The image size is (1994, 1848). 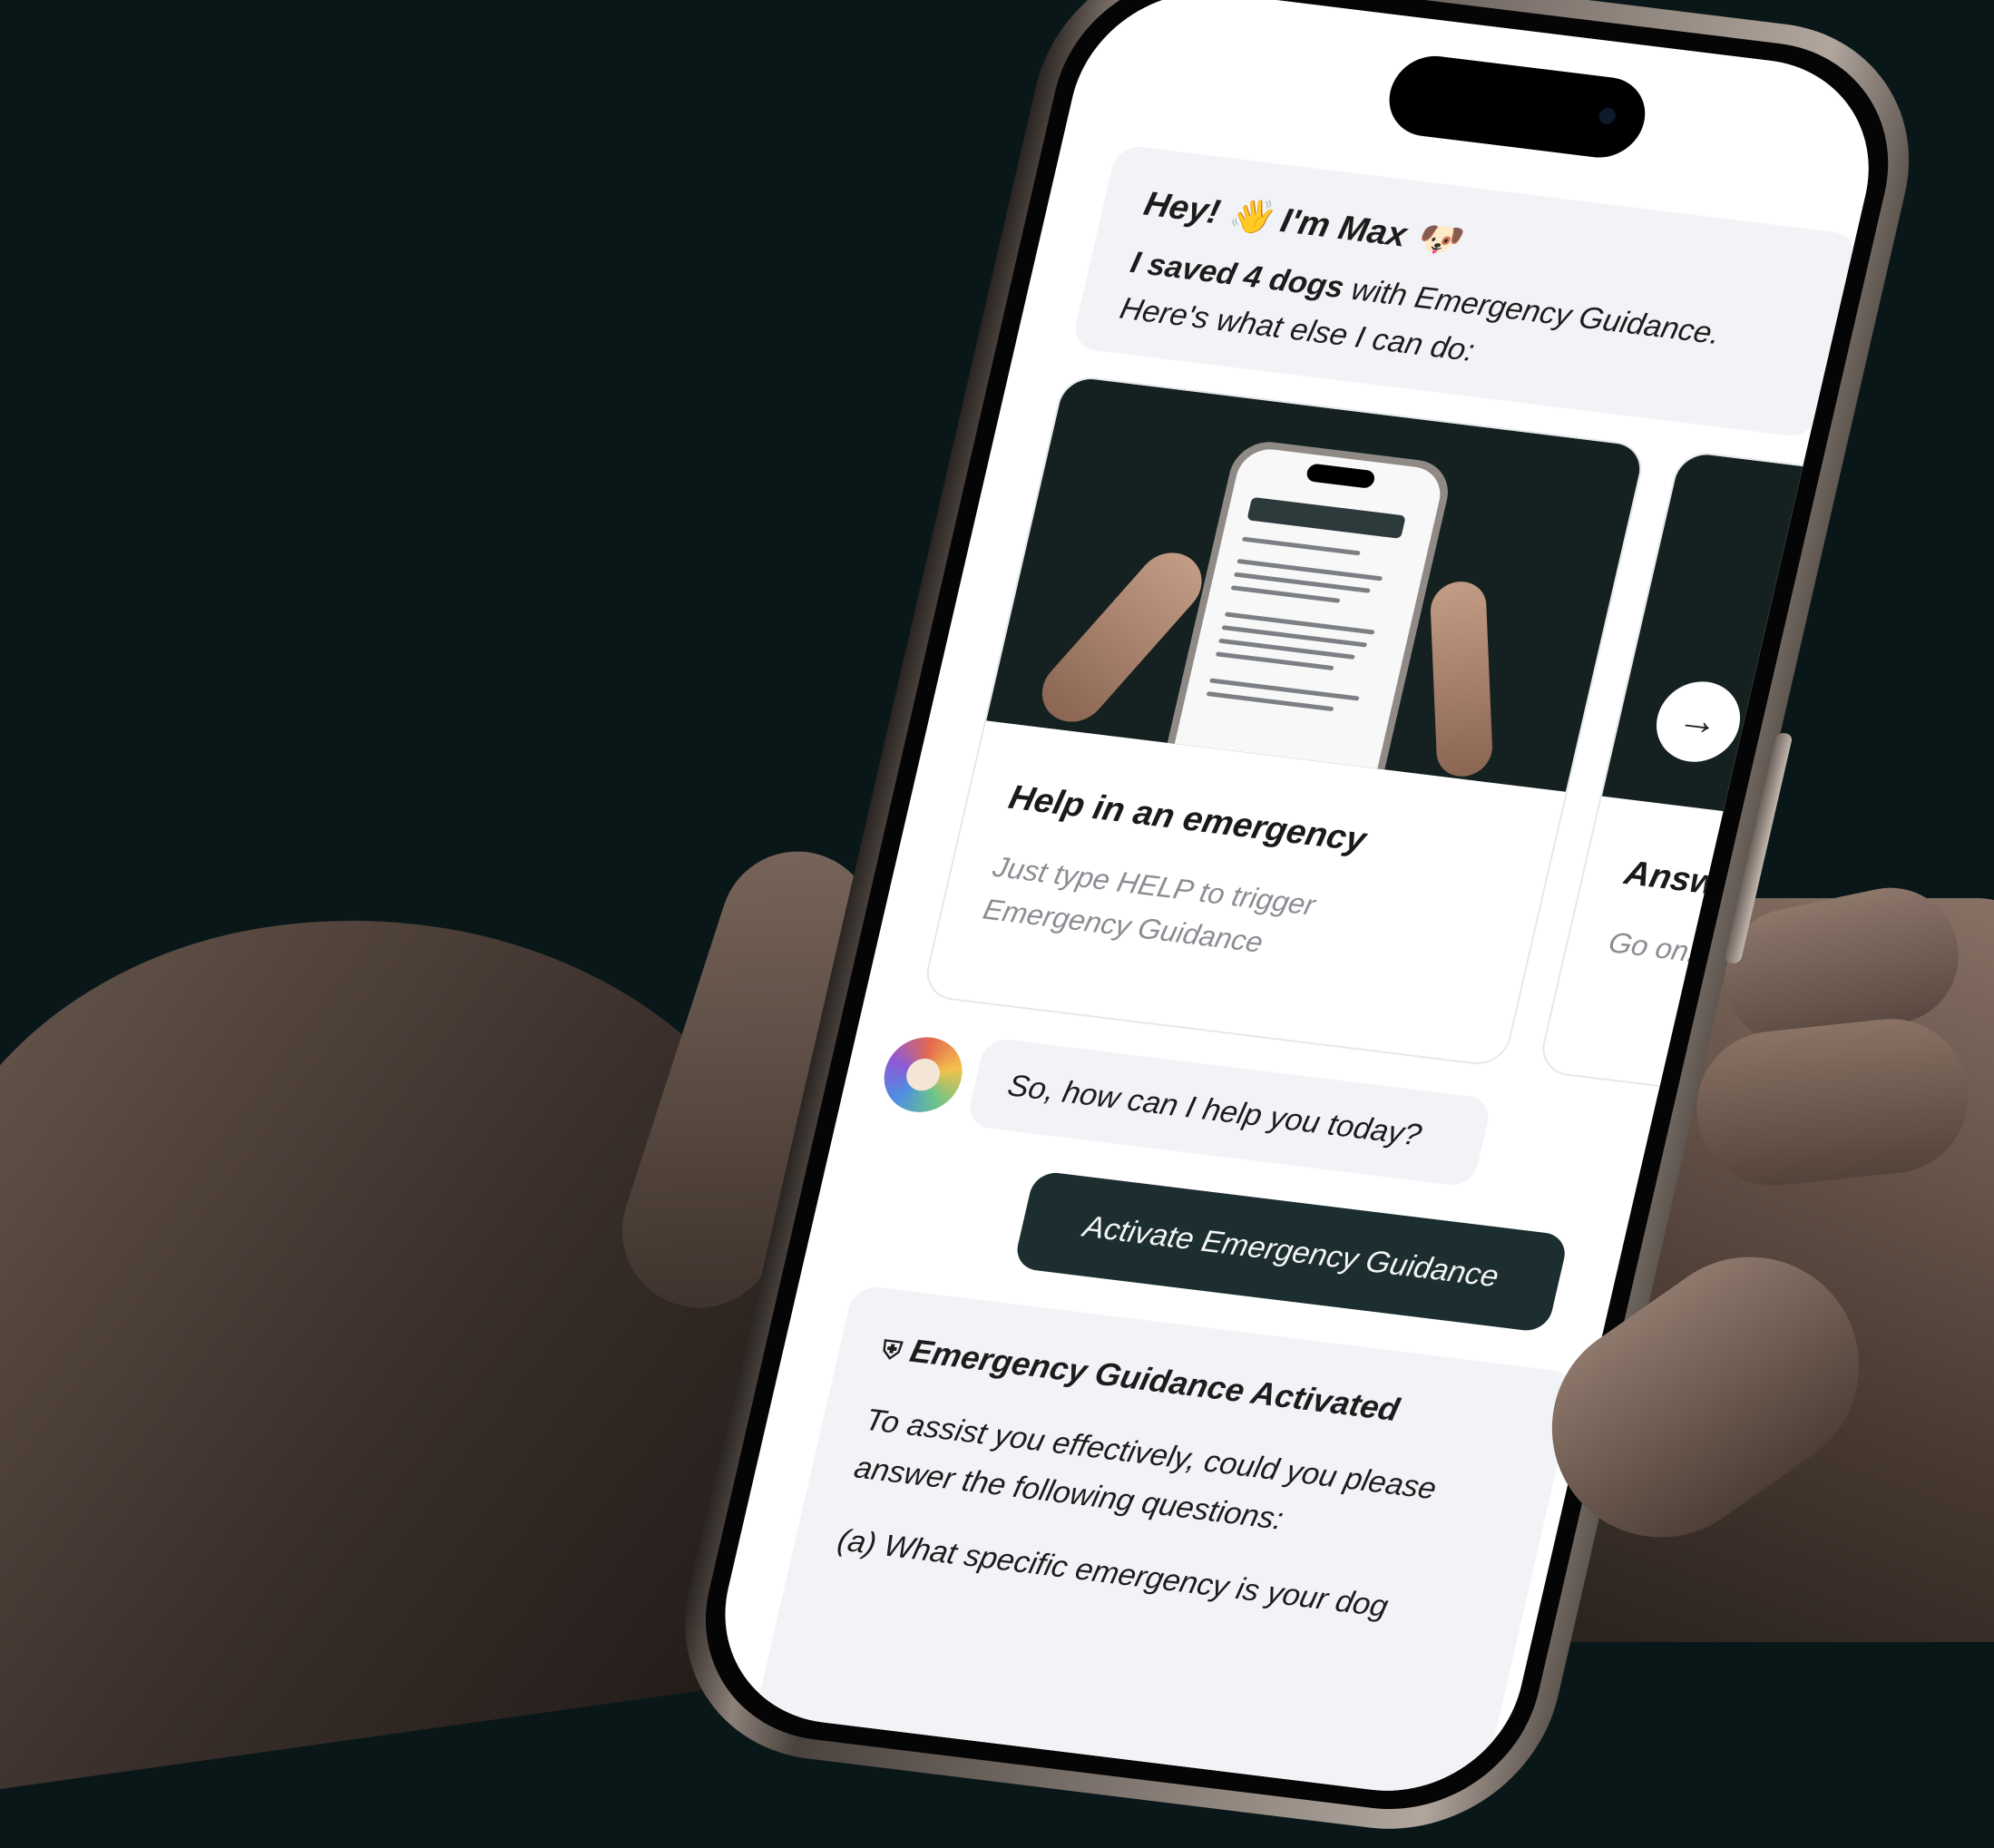 What do you see at coordinates (1341, 476) in the screenshot?
I see `mini-dynamic-island` at bounding box center [1341, 476].